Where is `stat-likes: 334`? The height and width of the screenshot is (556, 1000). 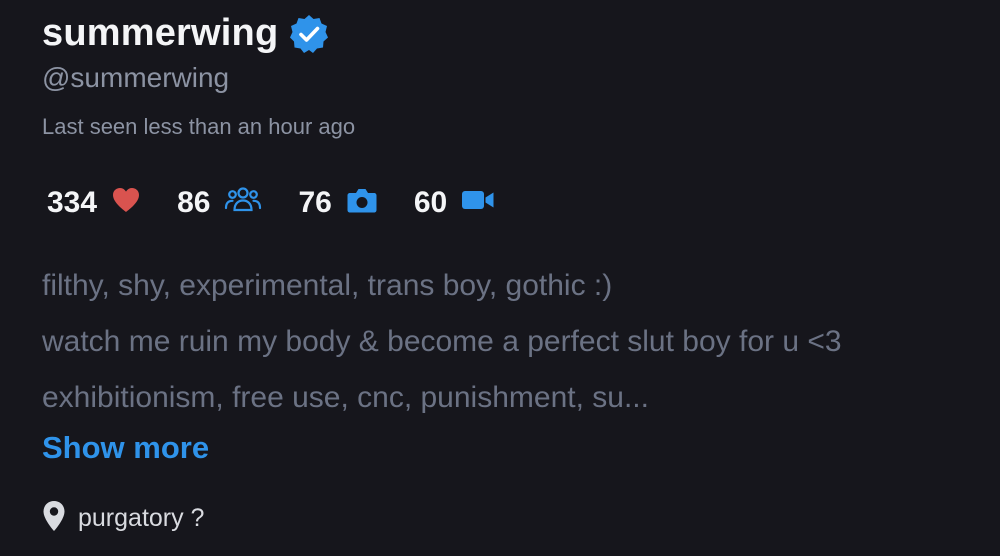
stat-likes: 334 is located at coordinates (94, 203).